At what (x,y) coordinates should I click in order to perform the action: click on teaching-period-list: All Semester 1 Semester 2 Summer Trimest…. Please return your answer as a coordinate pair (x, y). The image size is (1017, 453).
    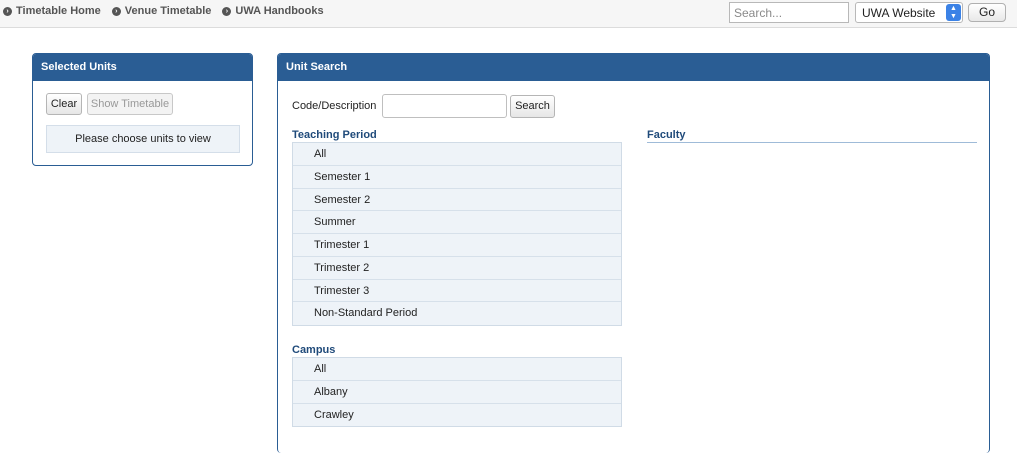
    Looking at the image, I should click on (457, 234).